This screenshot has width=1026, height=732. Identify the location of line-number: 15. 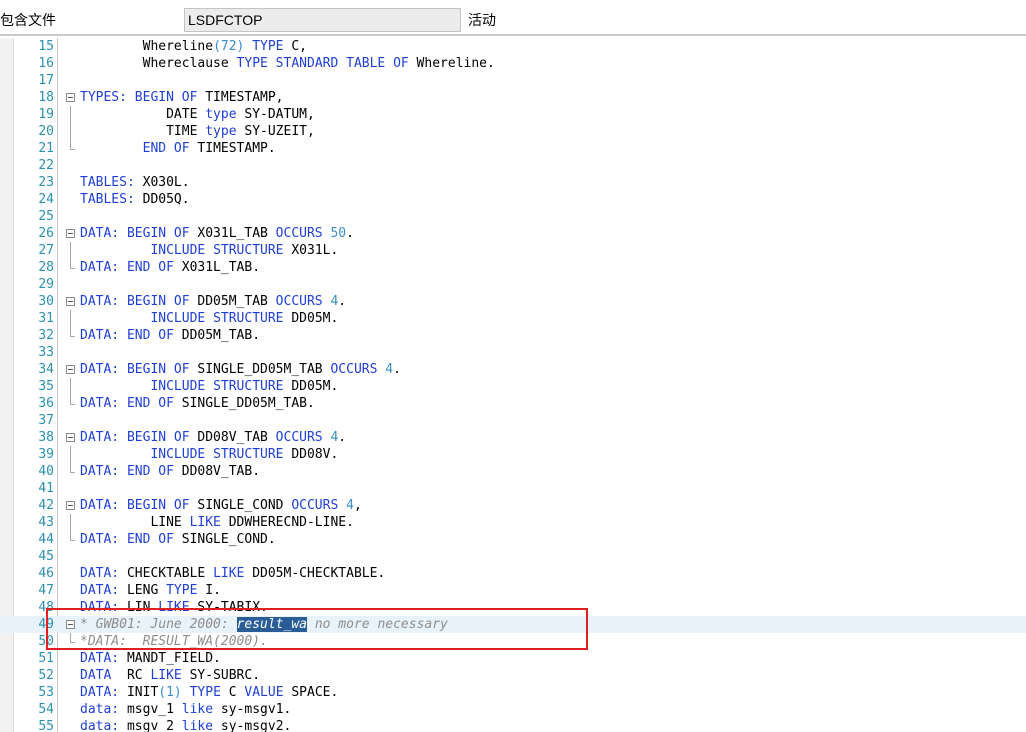
(46, 46).